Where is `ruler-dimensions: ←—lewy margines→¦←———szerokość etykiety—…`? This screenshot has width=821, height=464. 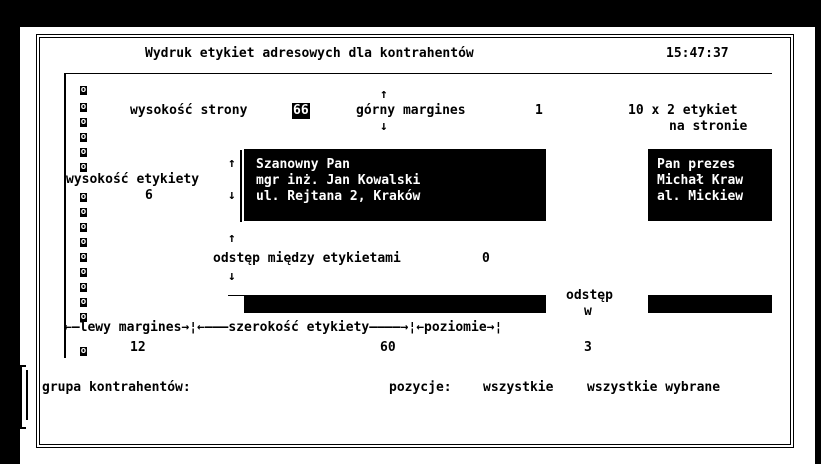
ruler-dimensions: ←—lewy margines→¦←———szerokość etykiety—… is located at coordinates (283, 327).